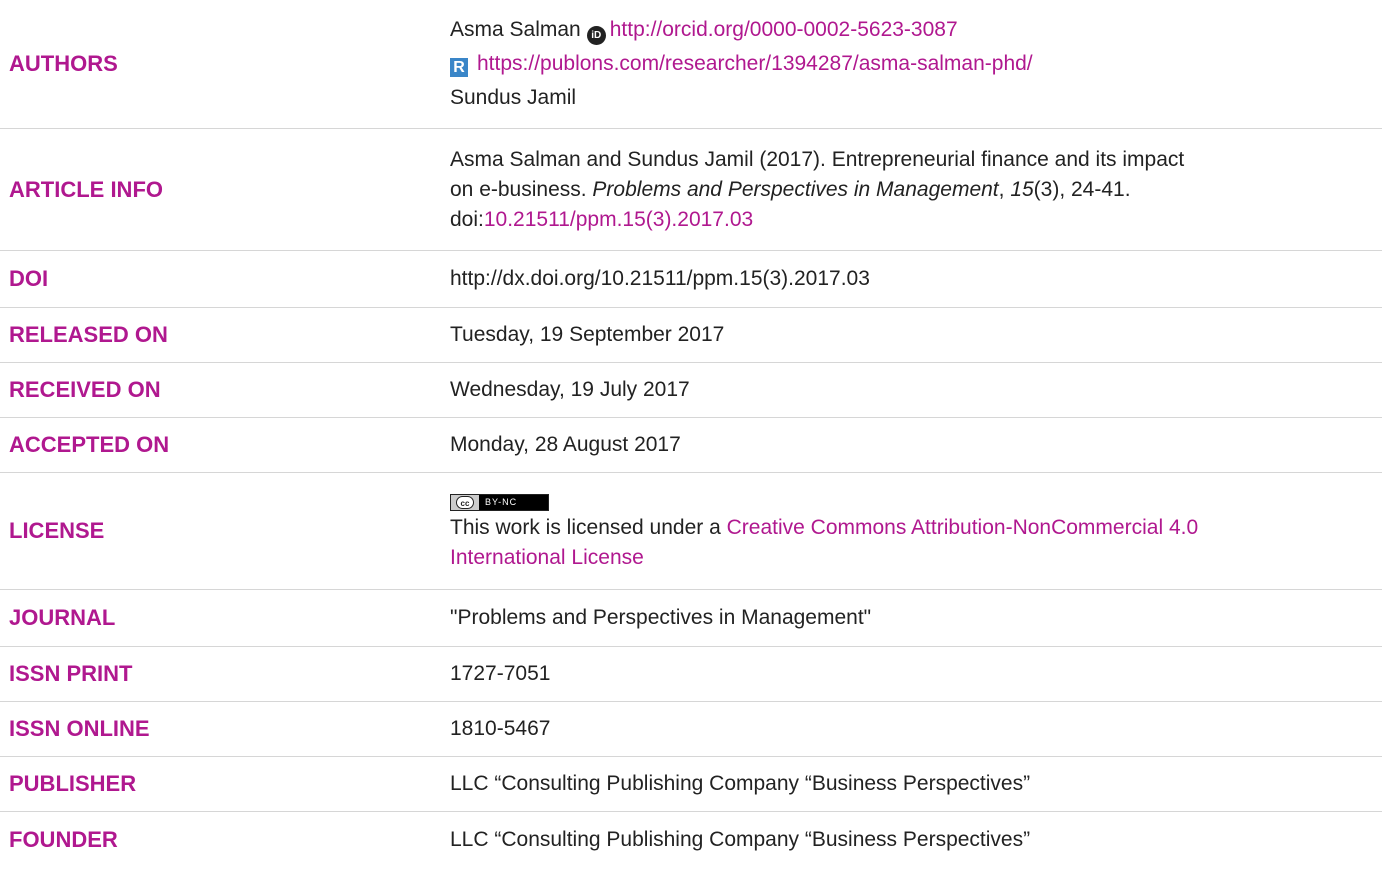 The width and height of the screenshot is (1382, 869). I want to click on cc-badge-text: BY-NC, so click(513, 502).